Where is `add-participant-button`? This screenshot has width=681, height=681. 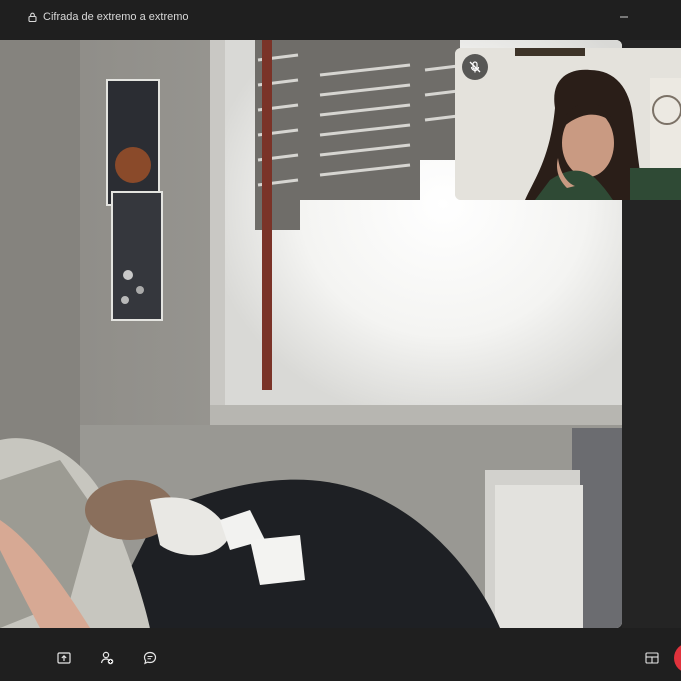 add-participant-button is located at coordinates (107, 658).